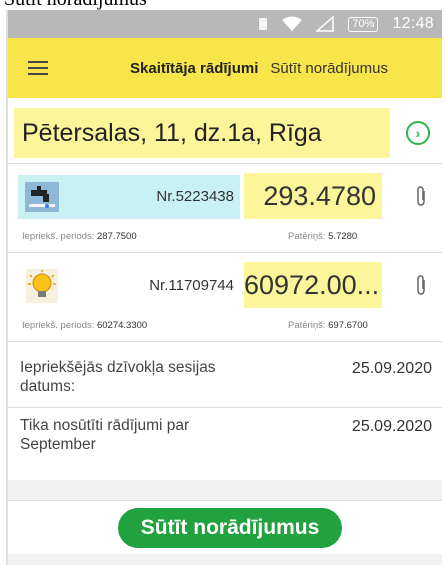  Describe the element at coordinates (116, 236) in the screenshot. I see `previous-period-value: 287.7500` at that location.